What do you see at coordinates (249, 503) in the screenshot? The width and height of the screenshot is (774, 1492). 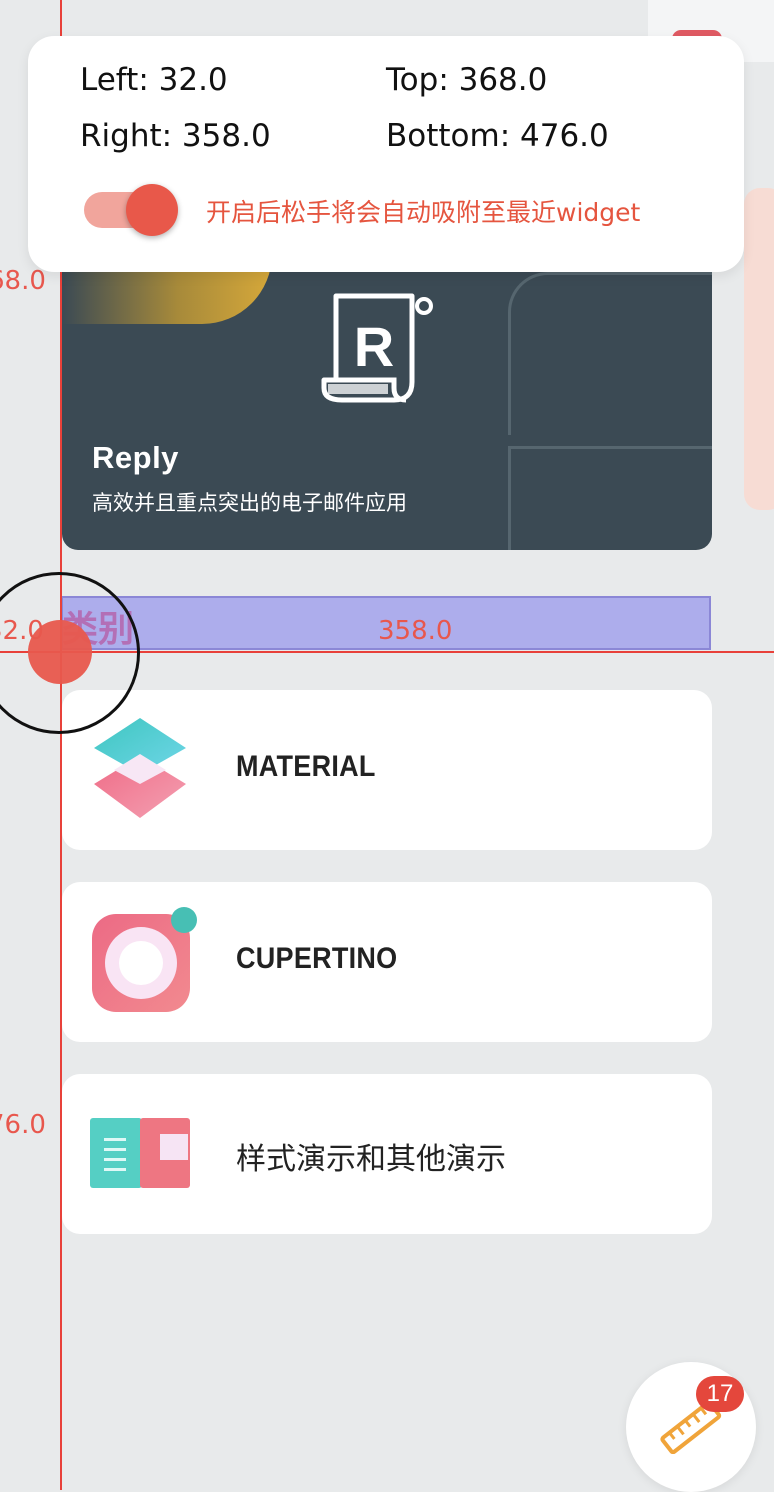 I see `reply-card-subtitle: 高效并且重点突出的电子邮件应用` at bounding box center [249, 503].